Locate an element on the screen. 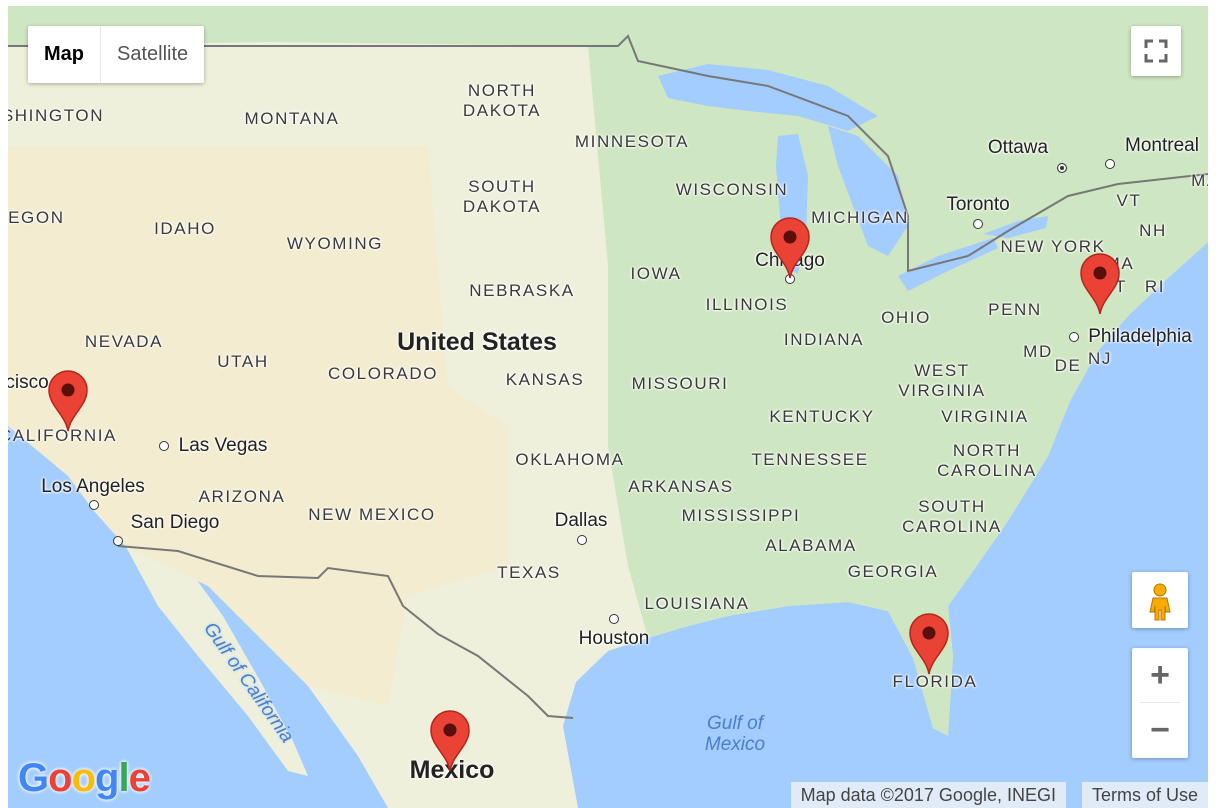  map-type-control: Map Satellite is located at coordinates (116, 54).